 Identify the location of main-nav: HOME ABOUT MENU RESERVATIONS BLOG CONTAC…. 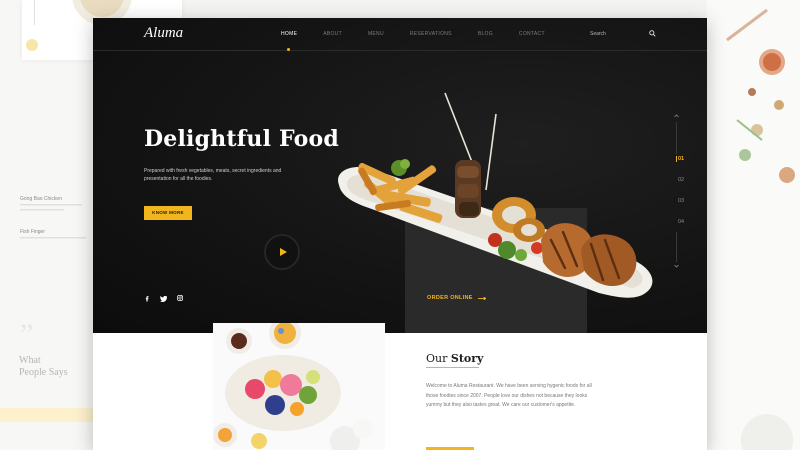
(426, 34).